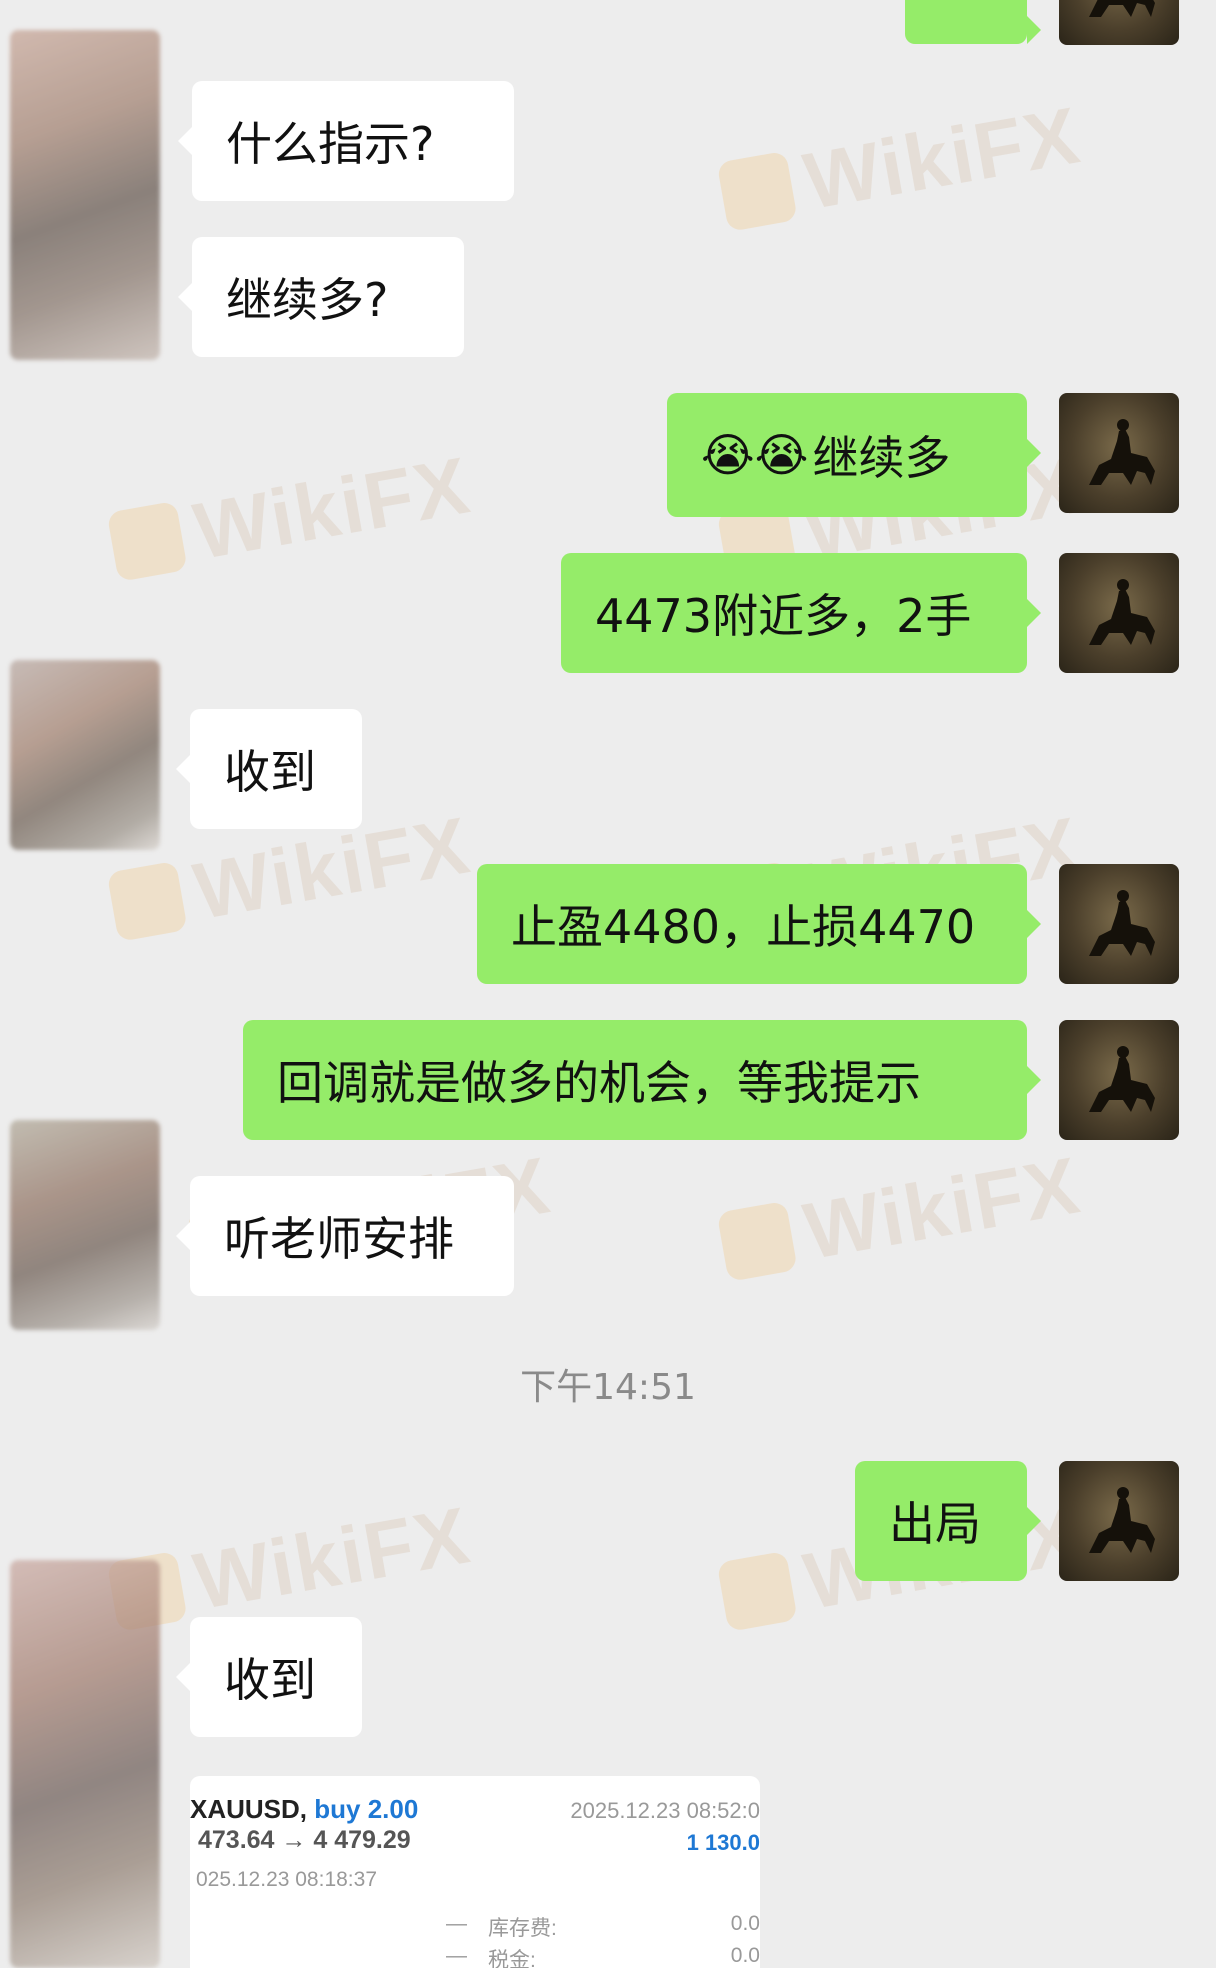  Describe the element at coordinates (522, 1928) in the screenshot. I see `swap-label: 库存费:` at that location.